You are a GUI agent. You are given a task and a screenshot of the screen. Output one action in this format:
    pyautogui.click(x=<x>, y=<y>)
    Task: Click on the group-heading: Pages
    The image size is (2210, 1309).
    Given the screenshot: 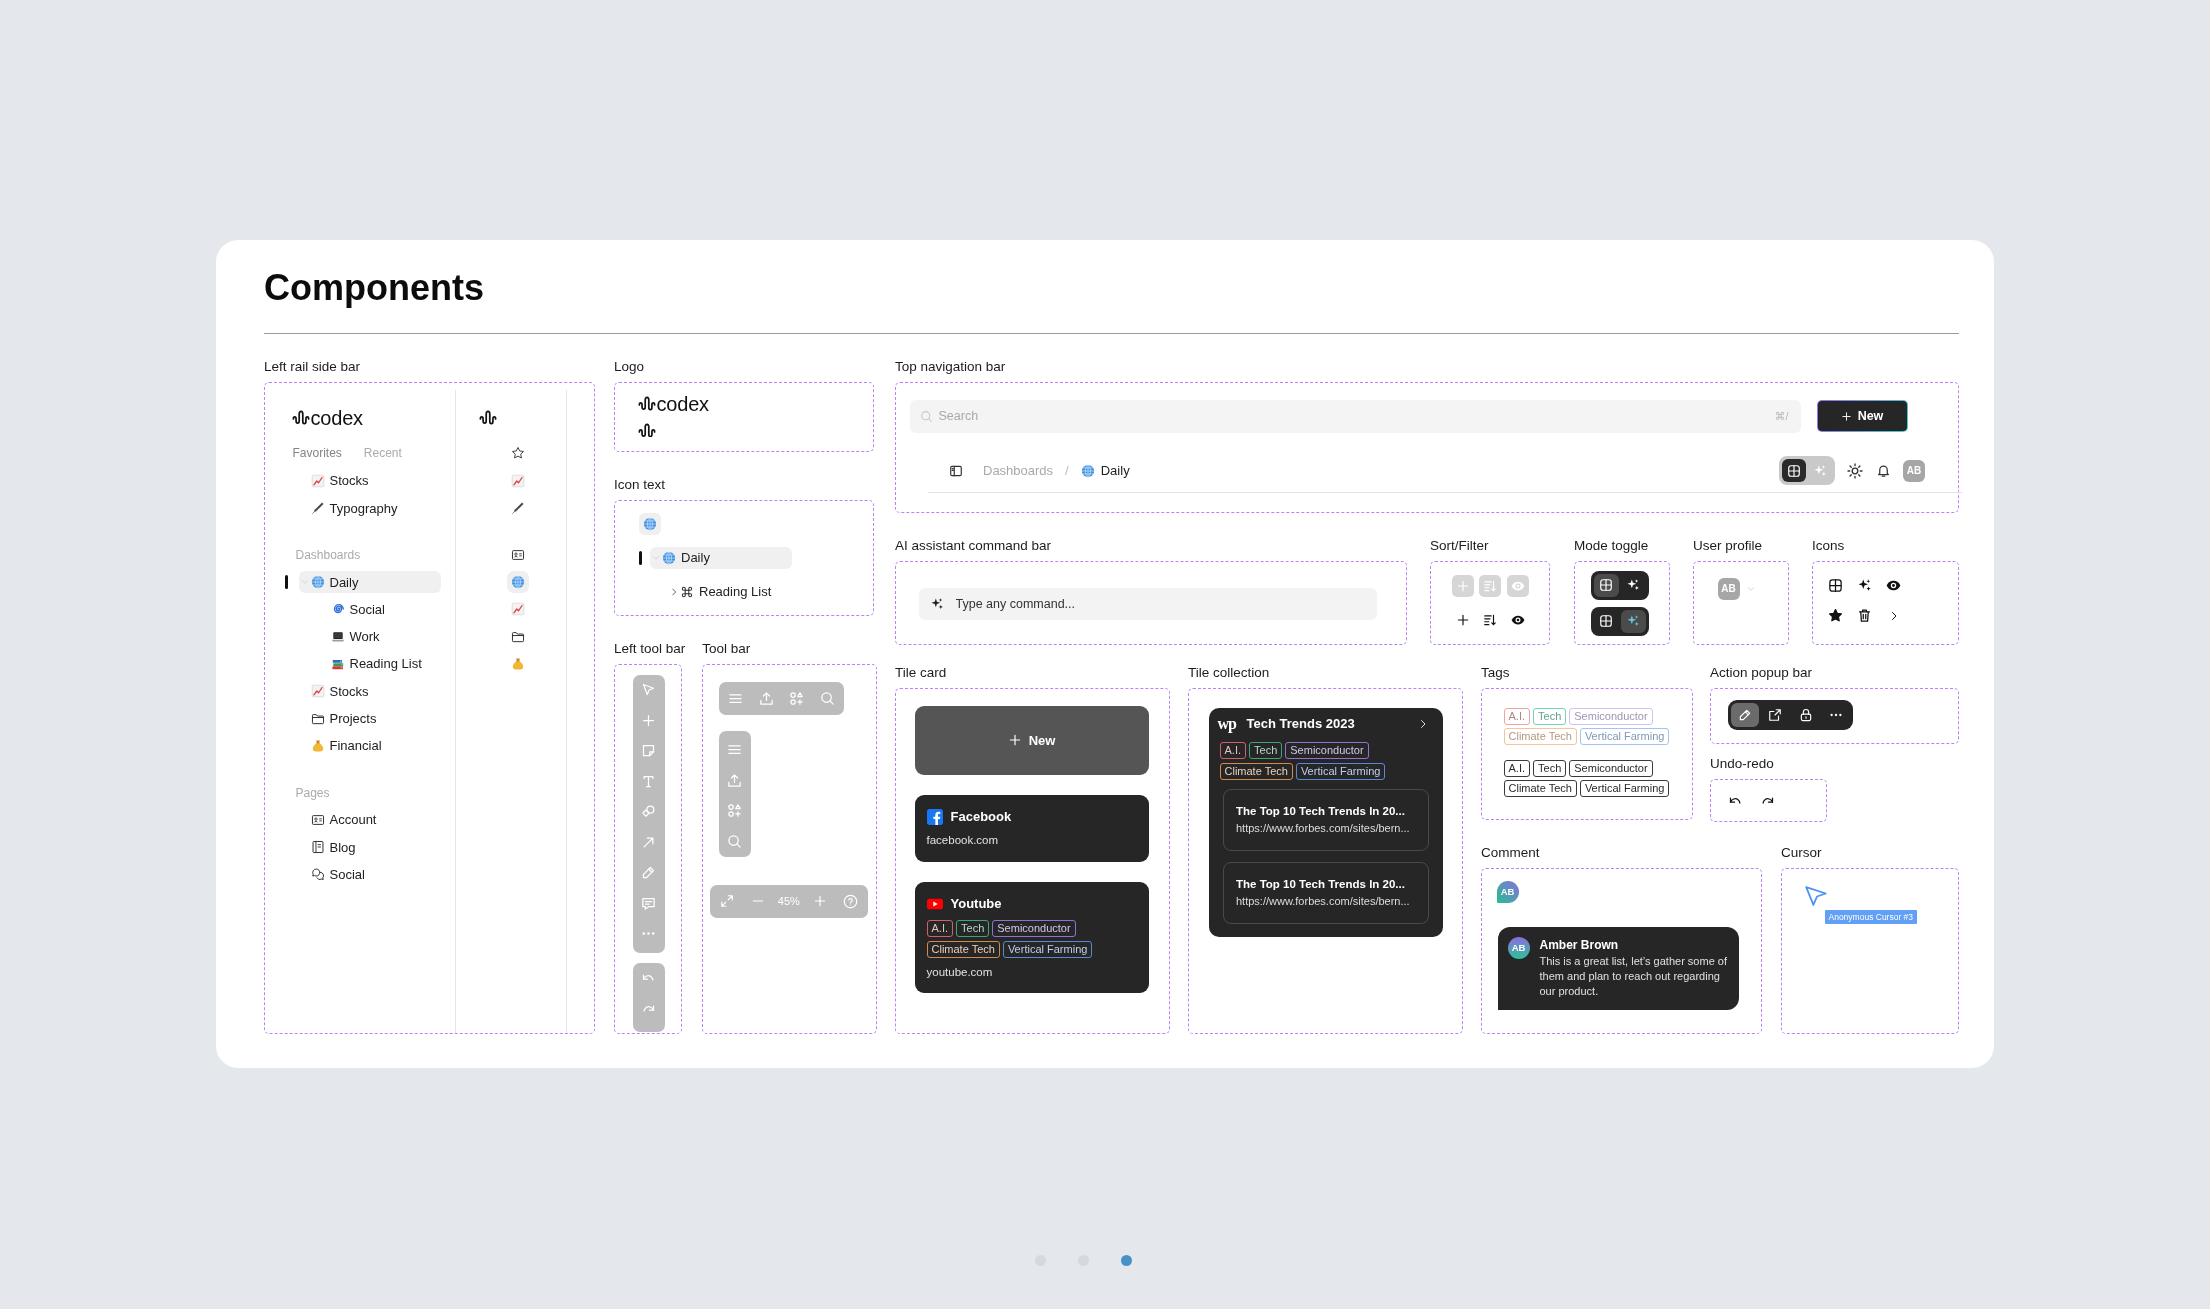 What is the action you would take?
    pyautogui.click(x=312, y=792)
    